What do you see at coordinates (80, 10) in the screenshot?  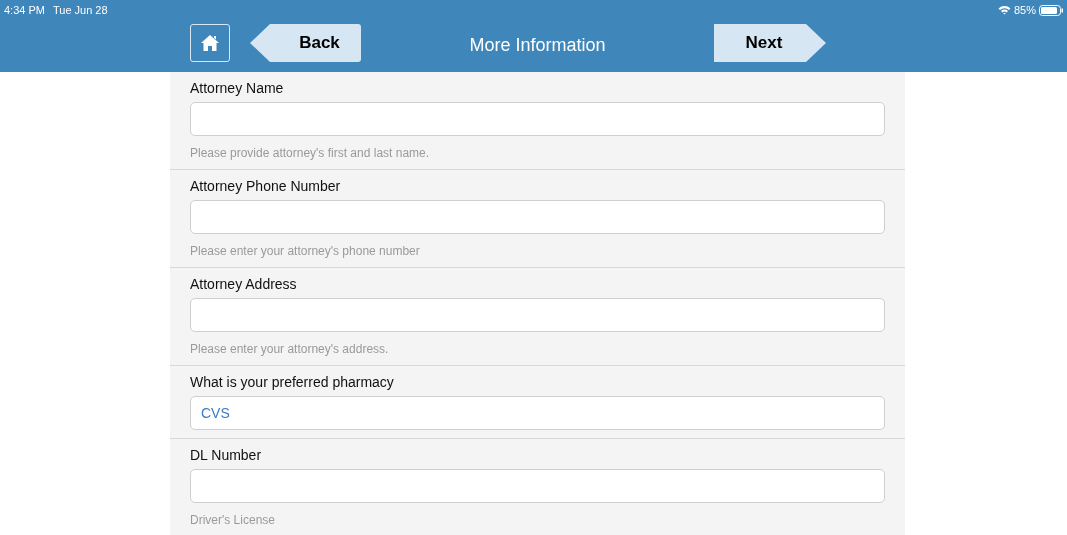 I see `status-date: Tue Jun 28` at bounding box center [80, 10].